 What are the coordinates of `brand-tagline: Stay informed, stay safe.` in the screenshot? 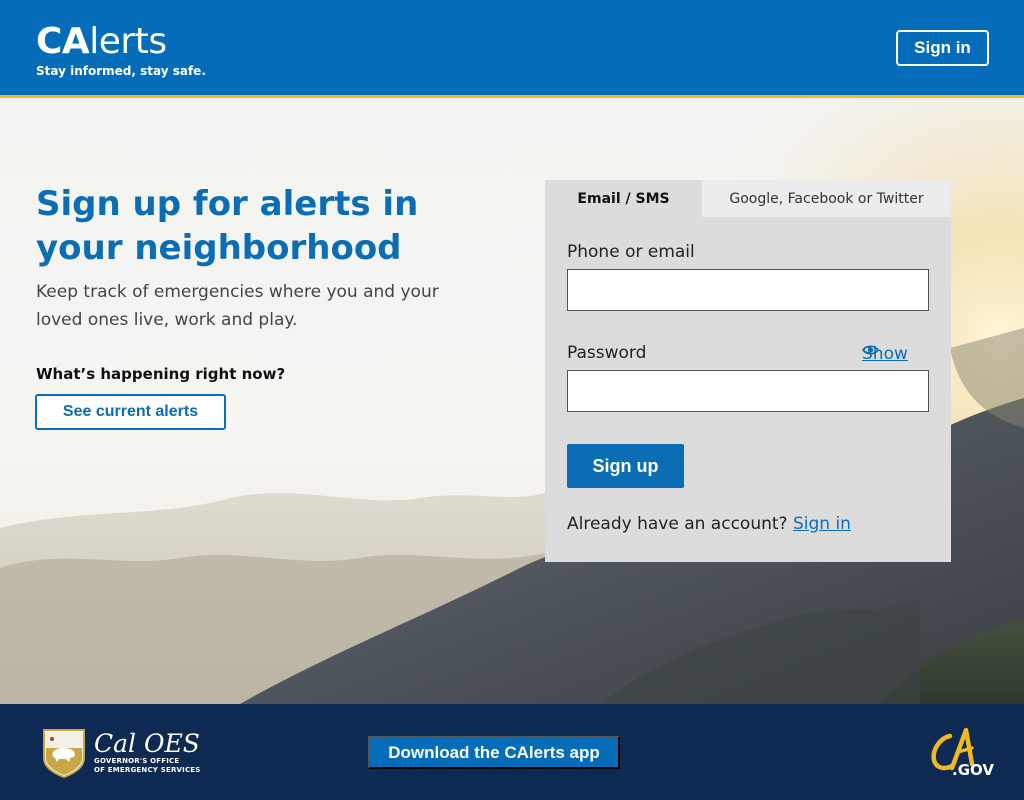 It's located at (121, 71).